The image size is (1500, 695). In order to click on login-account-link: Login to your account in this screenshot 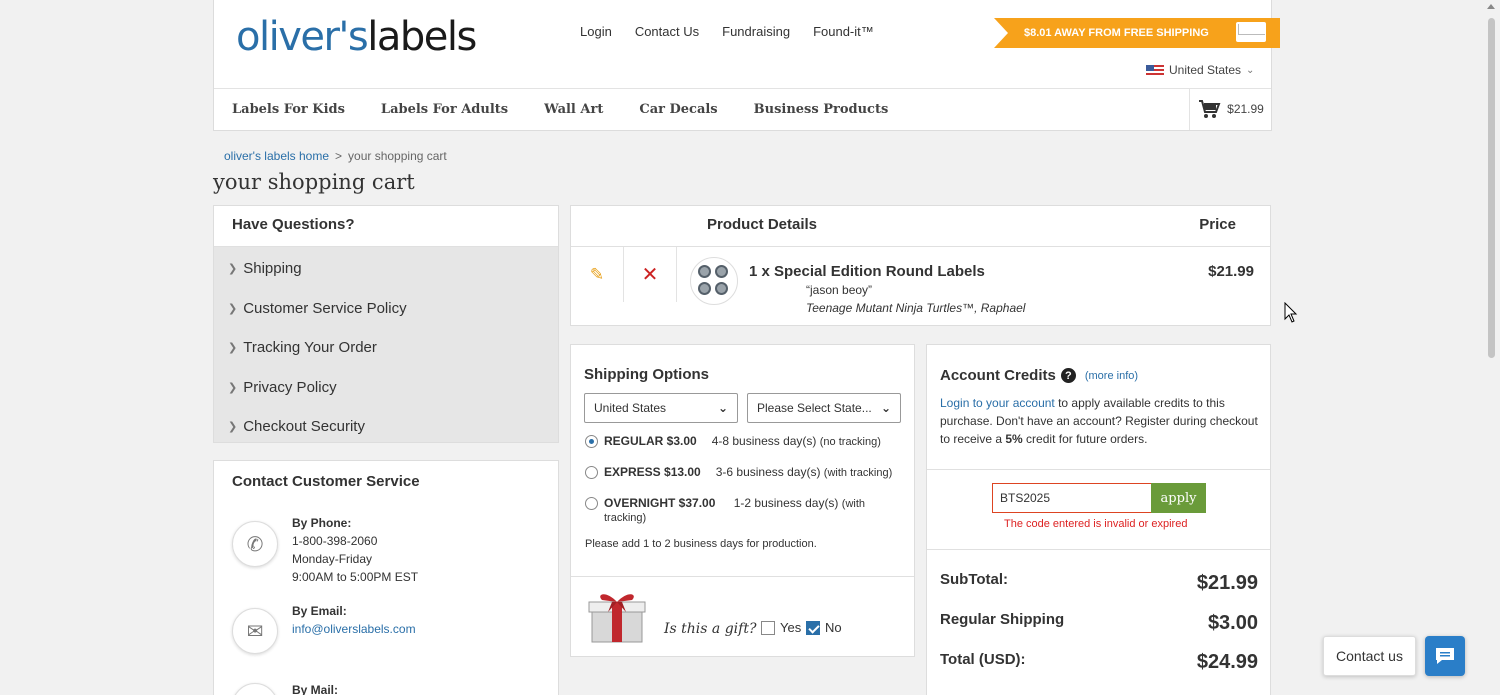, I will do `click(997, 403)`.